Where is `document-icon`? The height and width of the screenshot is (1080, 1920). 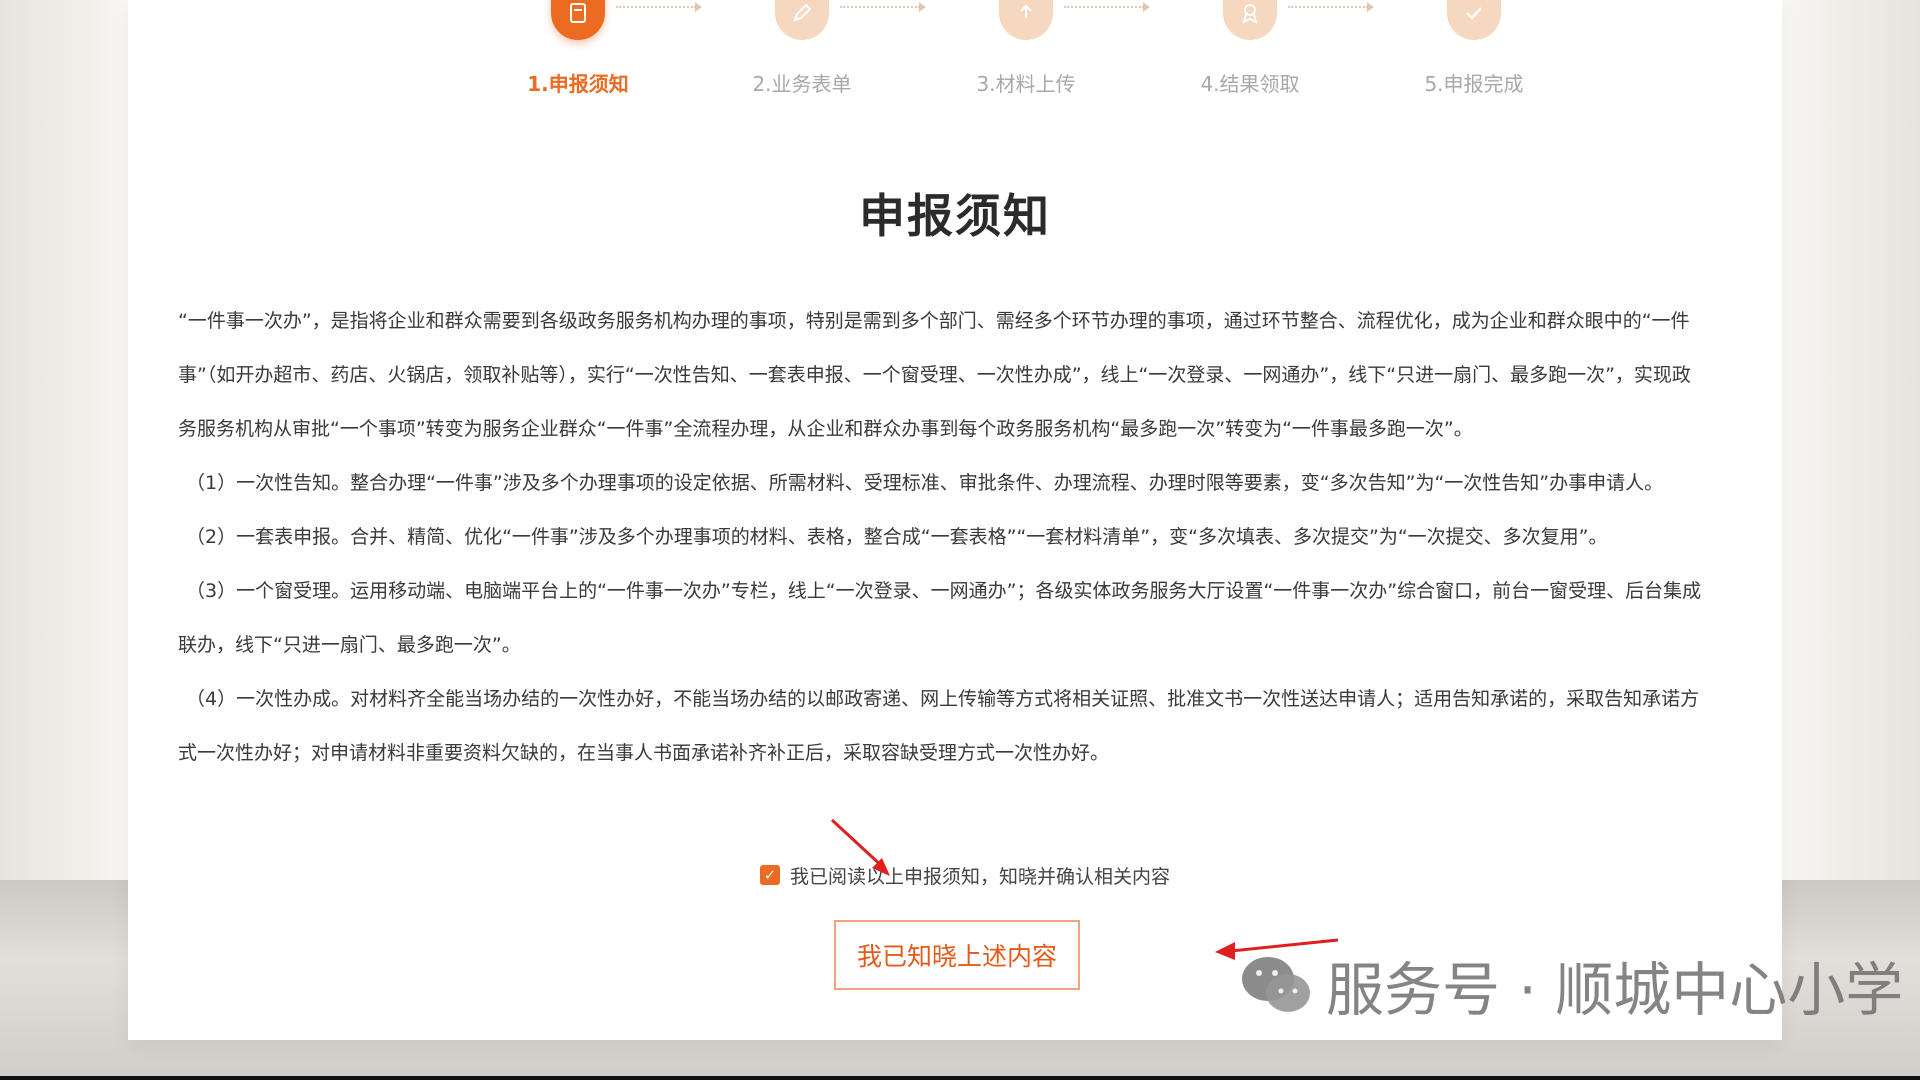 document-icon is located at coordinates (578, 20).